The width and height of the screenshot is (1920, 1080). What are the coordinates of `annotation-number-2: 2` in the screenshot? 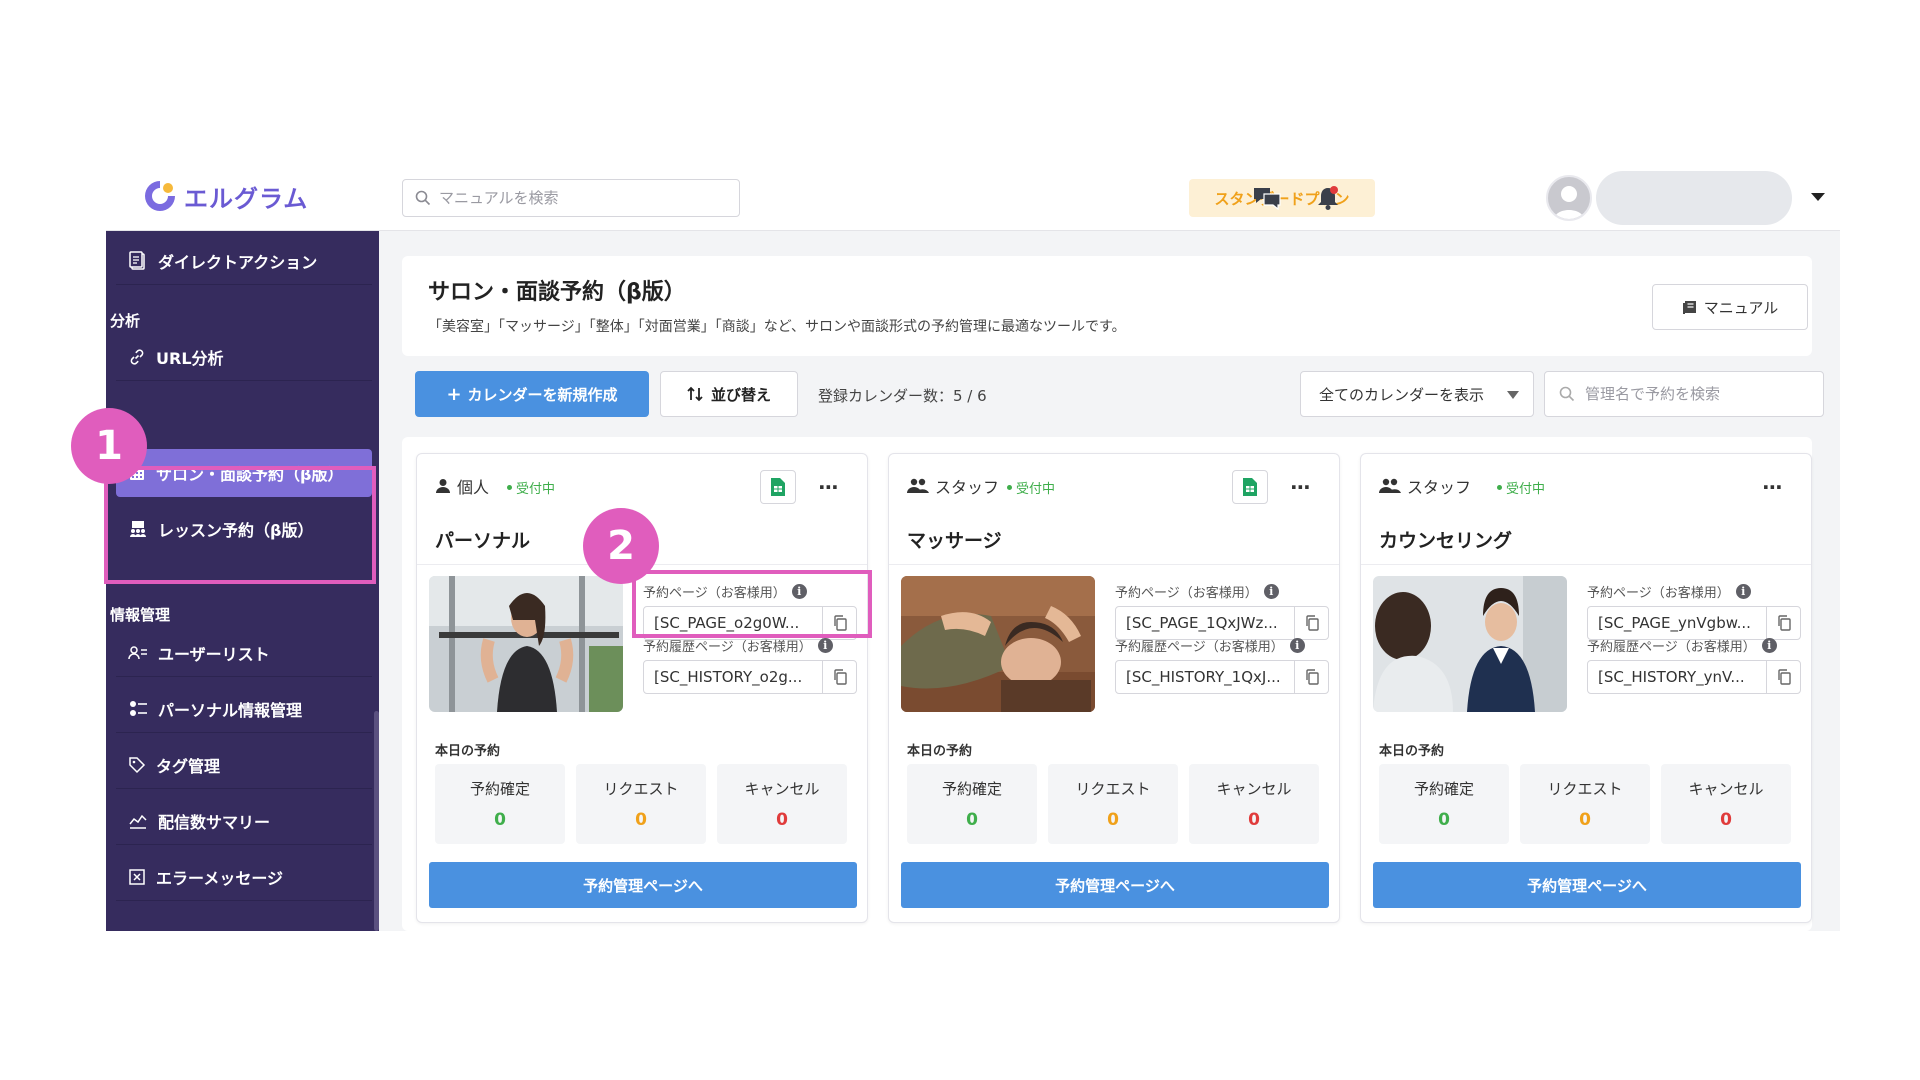 It's located at (621, 546).